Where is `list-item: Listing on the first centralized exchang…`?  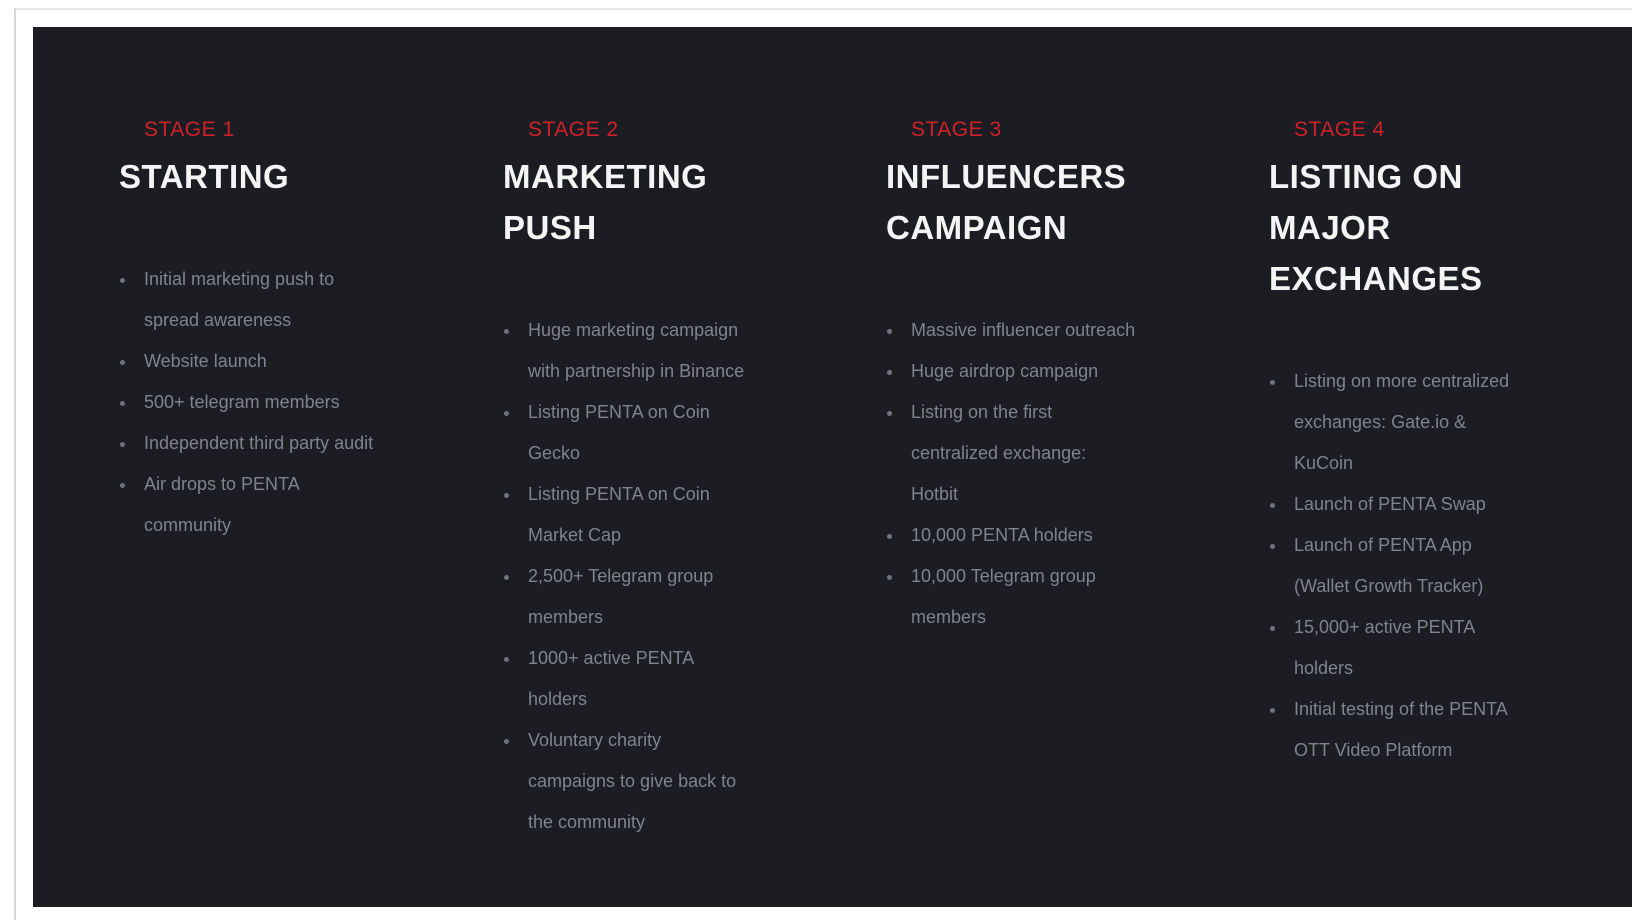
list-item: Listing on the first centralized exchang… is located at coordinates (1011, 453).